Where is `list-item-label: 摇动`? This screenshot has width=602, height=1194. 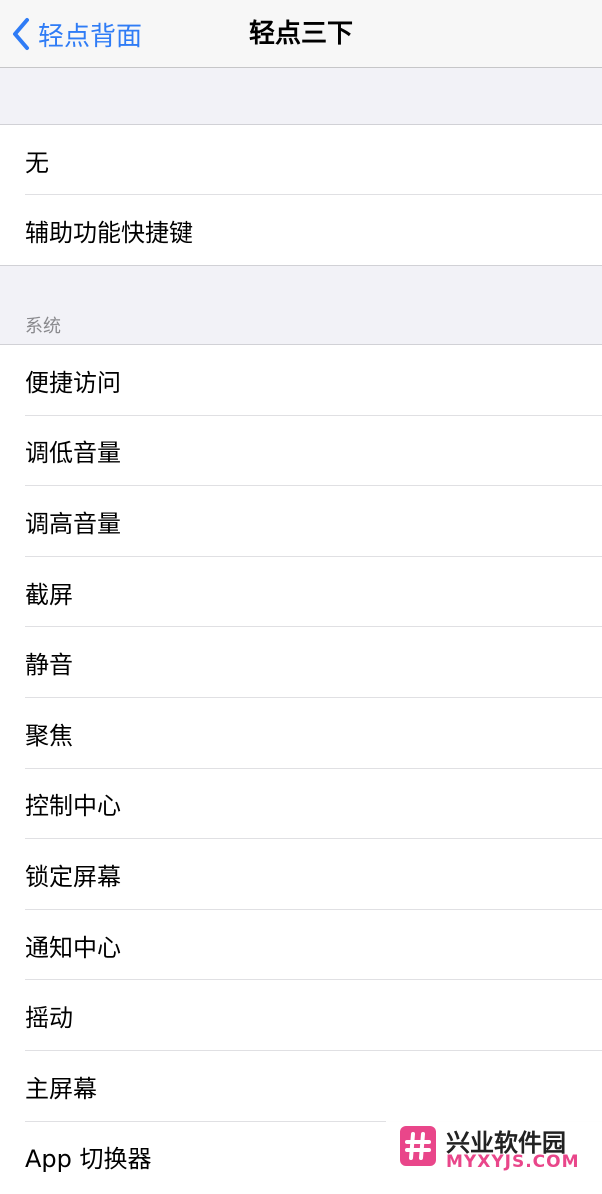
list-item-label: 摇动 is located at coordinates (49, 1018).